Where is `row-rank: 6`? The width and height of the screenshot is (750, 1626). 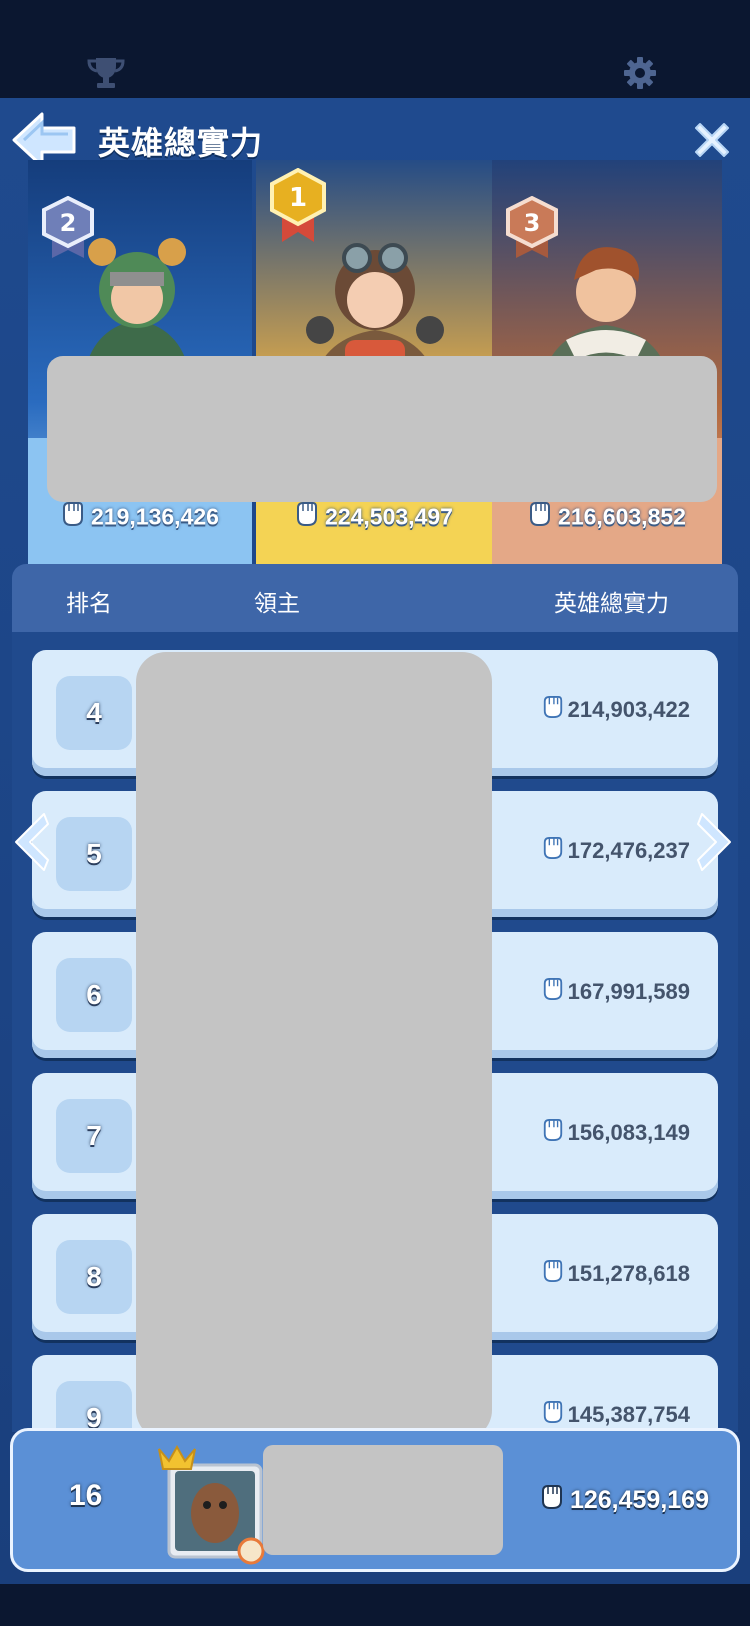 row-rank: 6 is located at coordinates (94, 995).